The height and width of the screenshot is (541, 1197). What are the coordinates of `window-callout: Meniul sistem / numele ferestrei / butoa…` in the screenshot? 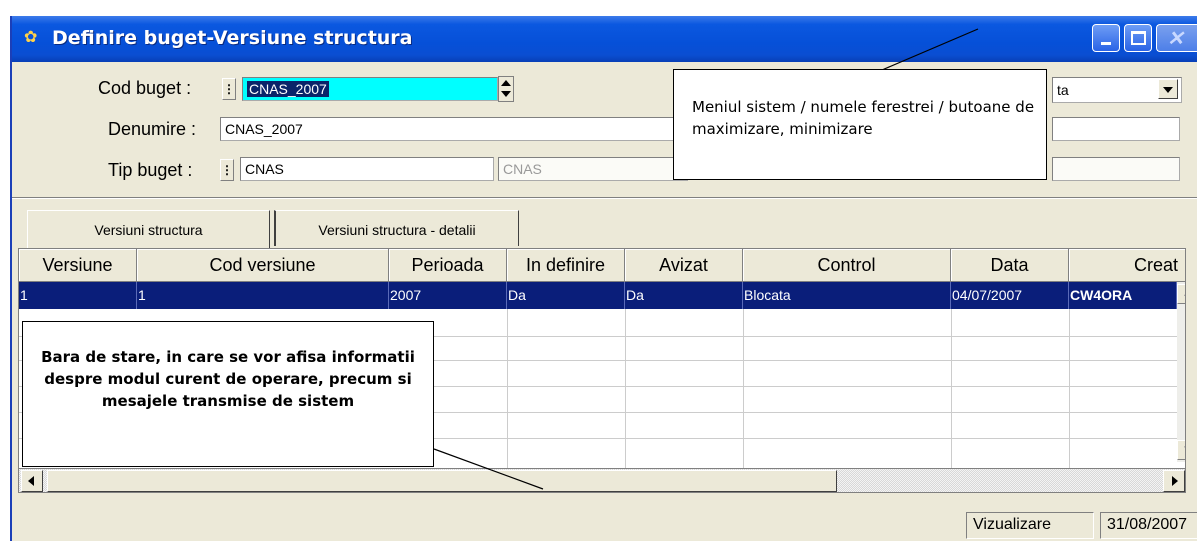 It's located at (860, 124).